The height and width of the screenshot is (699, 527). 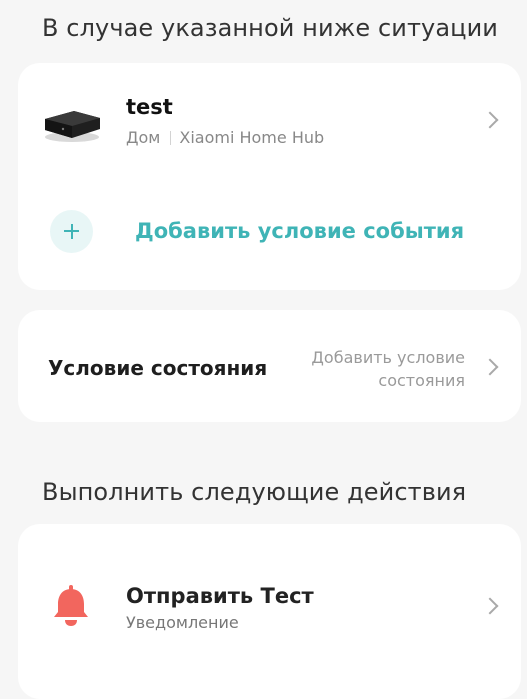 What do you see at coordinates (158, 368) in the screenshot?
I see `state-condition-label: Условие состояния` at bounding box center [158, 368].